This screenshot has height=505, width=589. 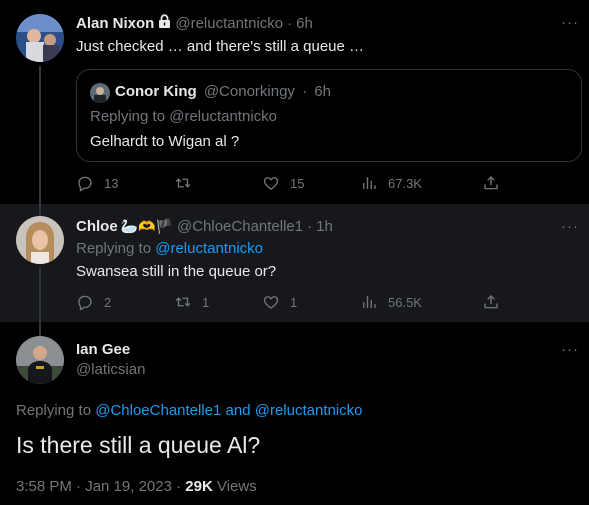 I want to click on quote-header: Conor King @Conorkingy · 6h, so click(x=223, y=91).